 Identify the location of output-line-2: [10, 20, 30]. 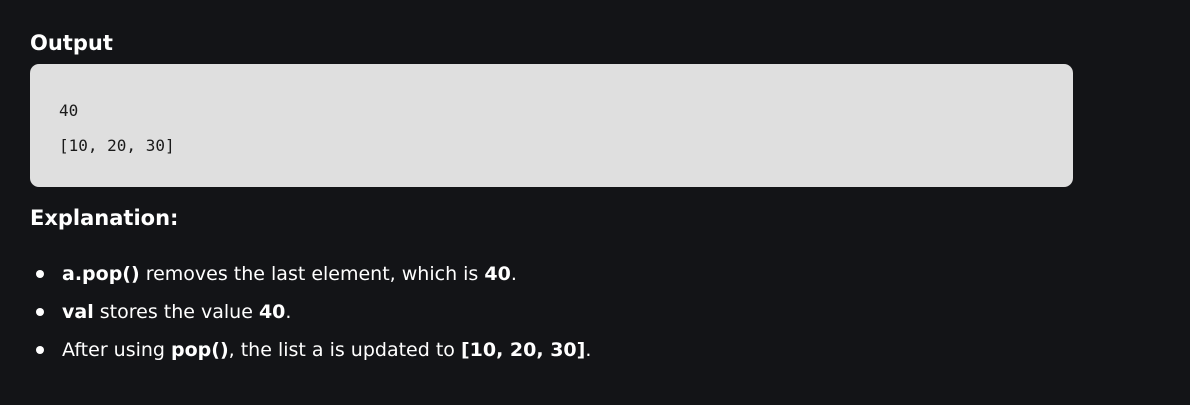
(117, 145).